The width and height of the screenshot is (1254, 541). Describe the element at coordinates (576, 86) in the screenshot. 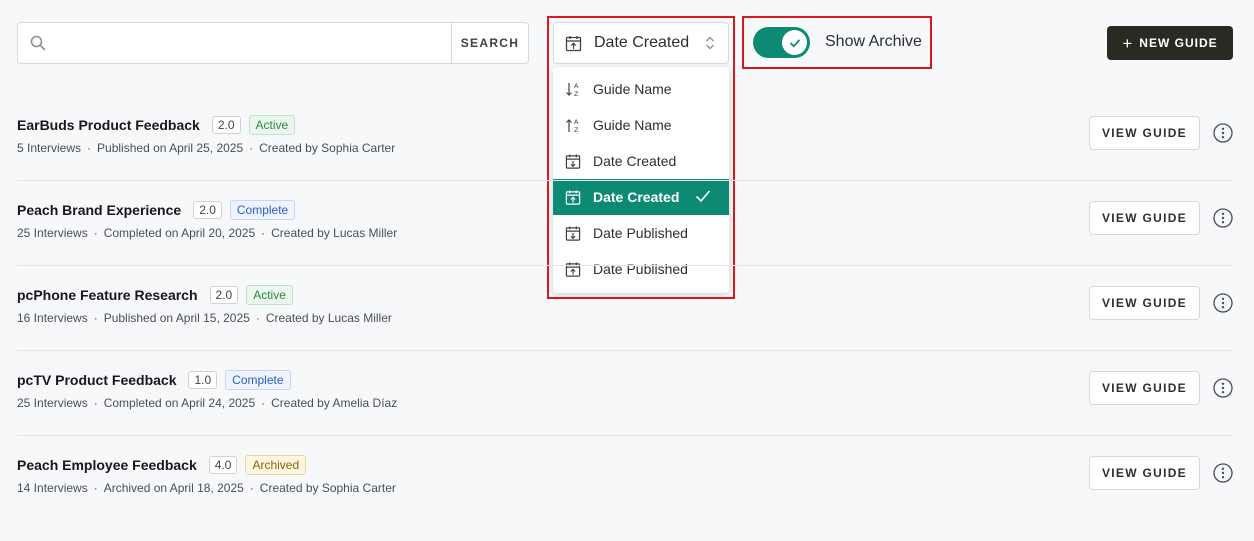

I see `svg-text: A` at that location.